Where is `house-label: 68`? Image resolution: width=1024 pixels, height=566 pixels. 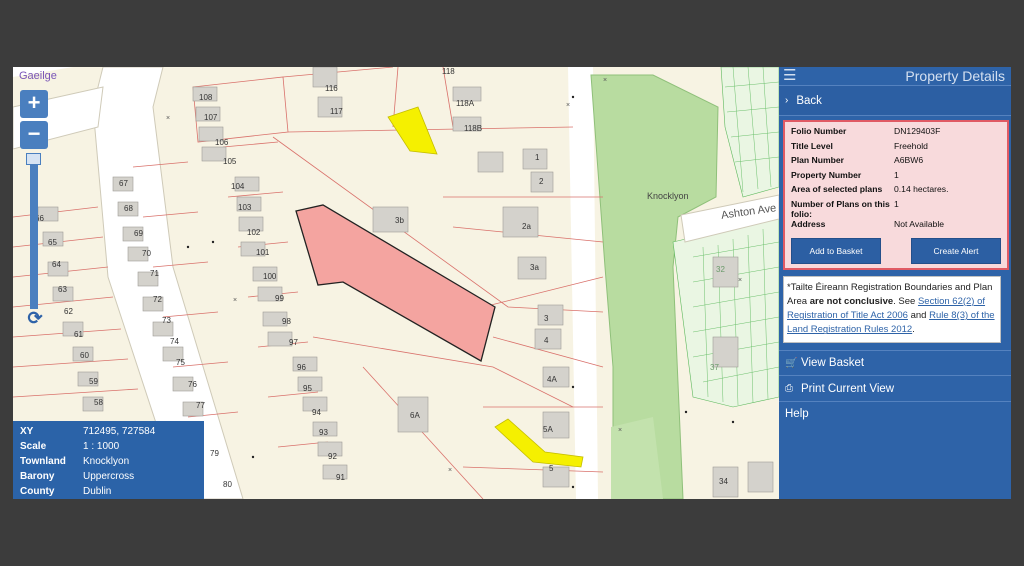 house-label: 68 is located at coordinates (128, 208).